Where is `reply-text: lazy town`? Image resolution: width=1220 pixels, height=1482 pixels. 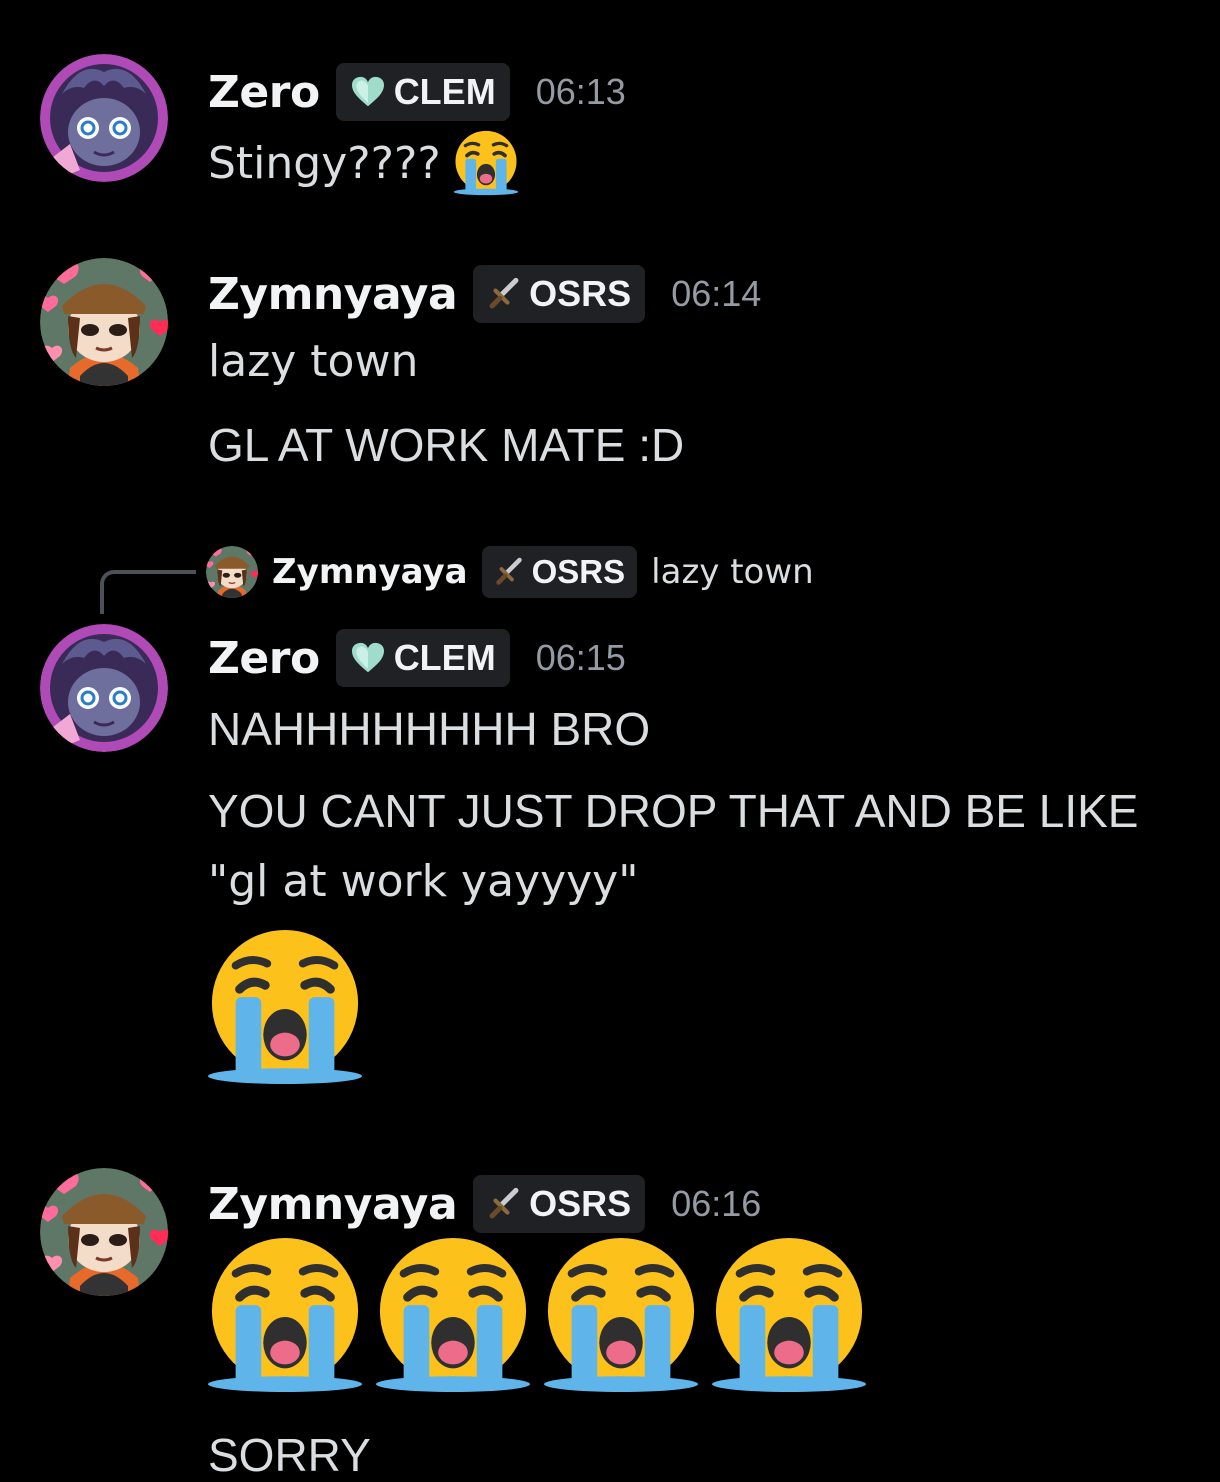 reply-text: lazy town is located at coordinates (732, 572).